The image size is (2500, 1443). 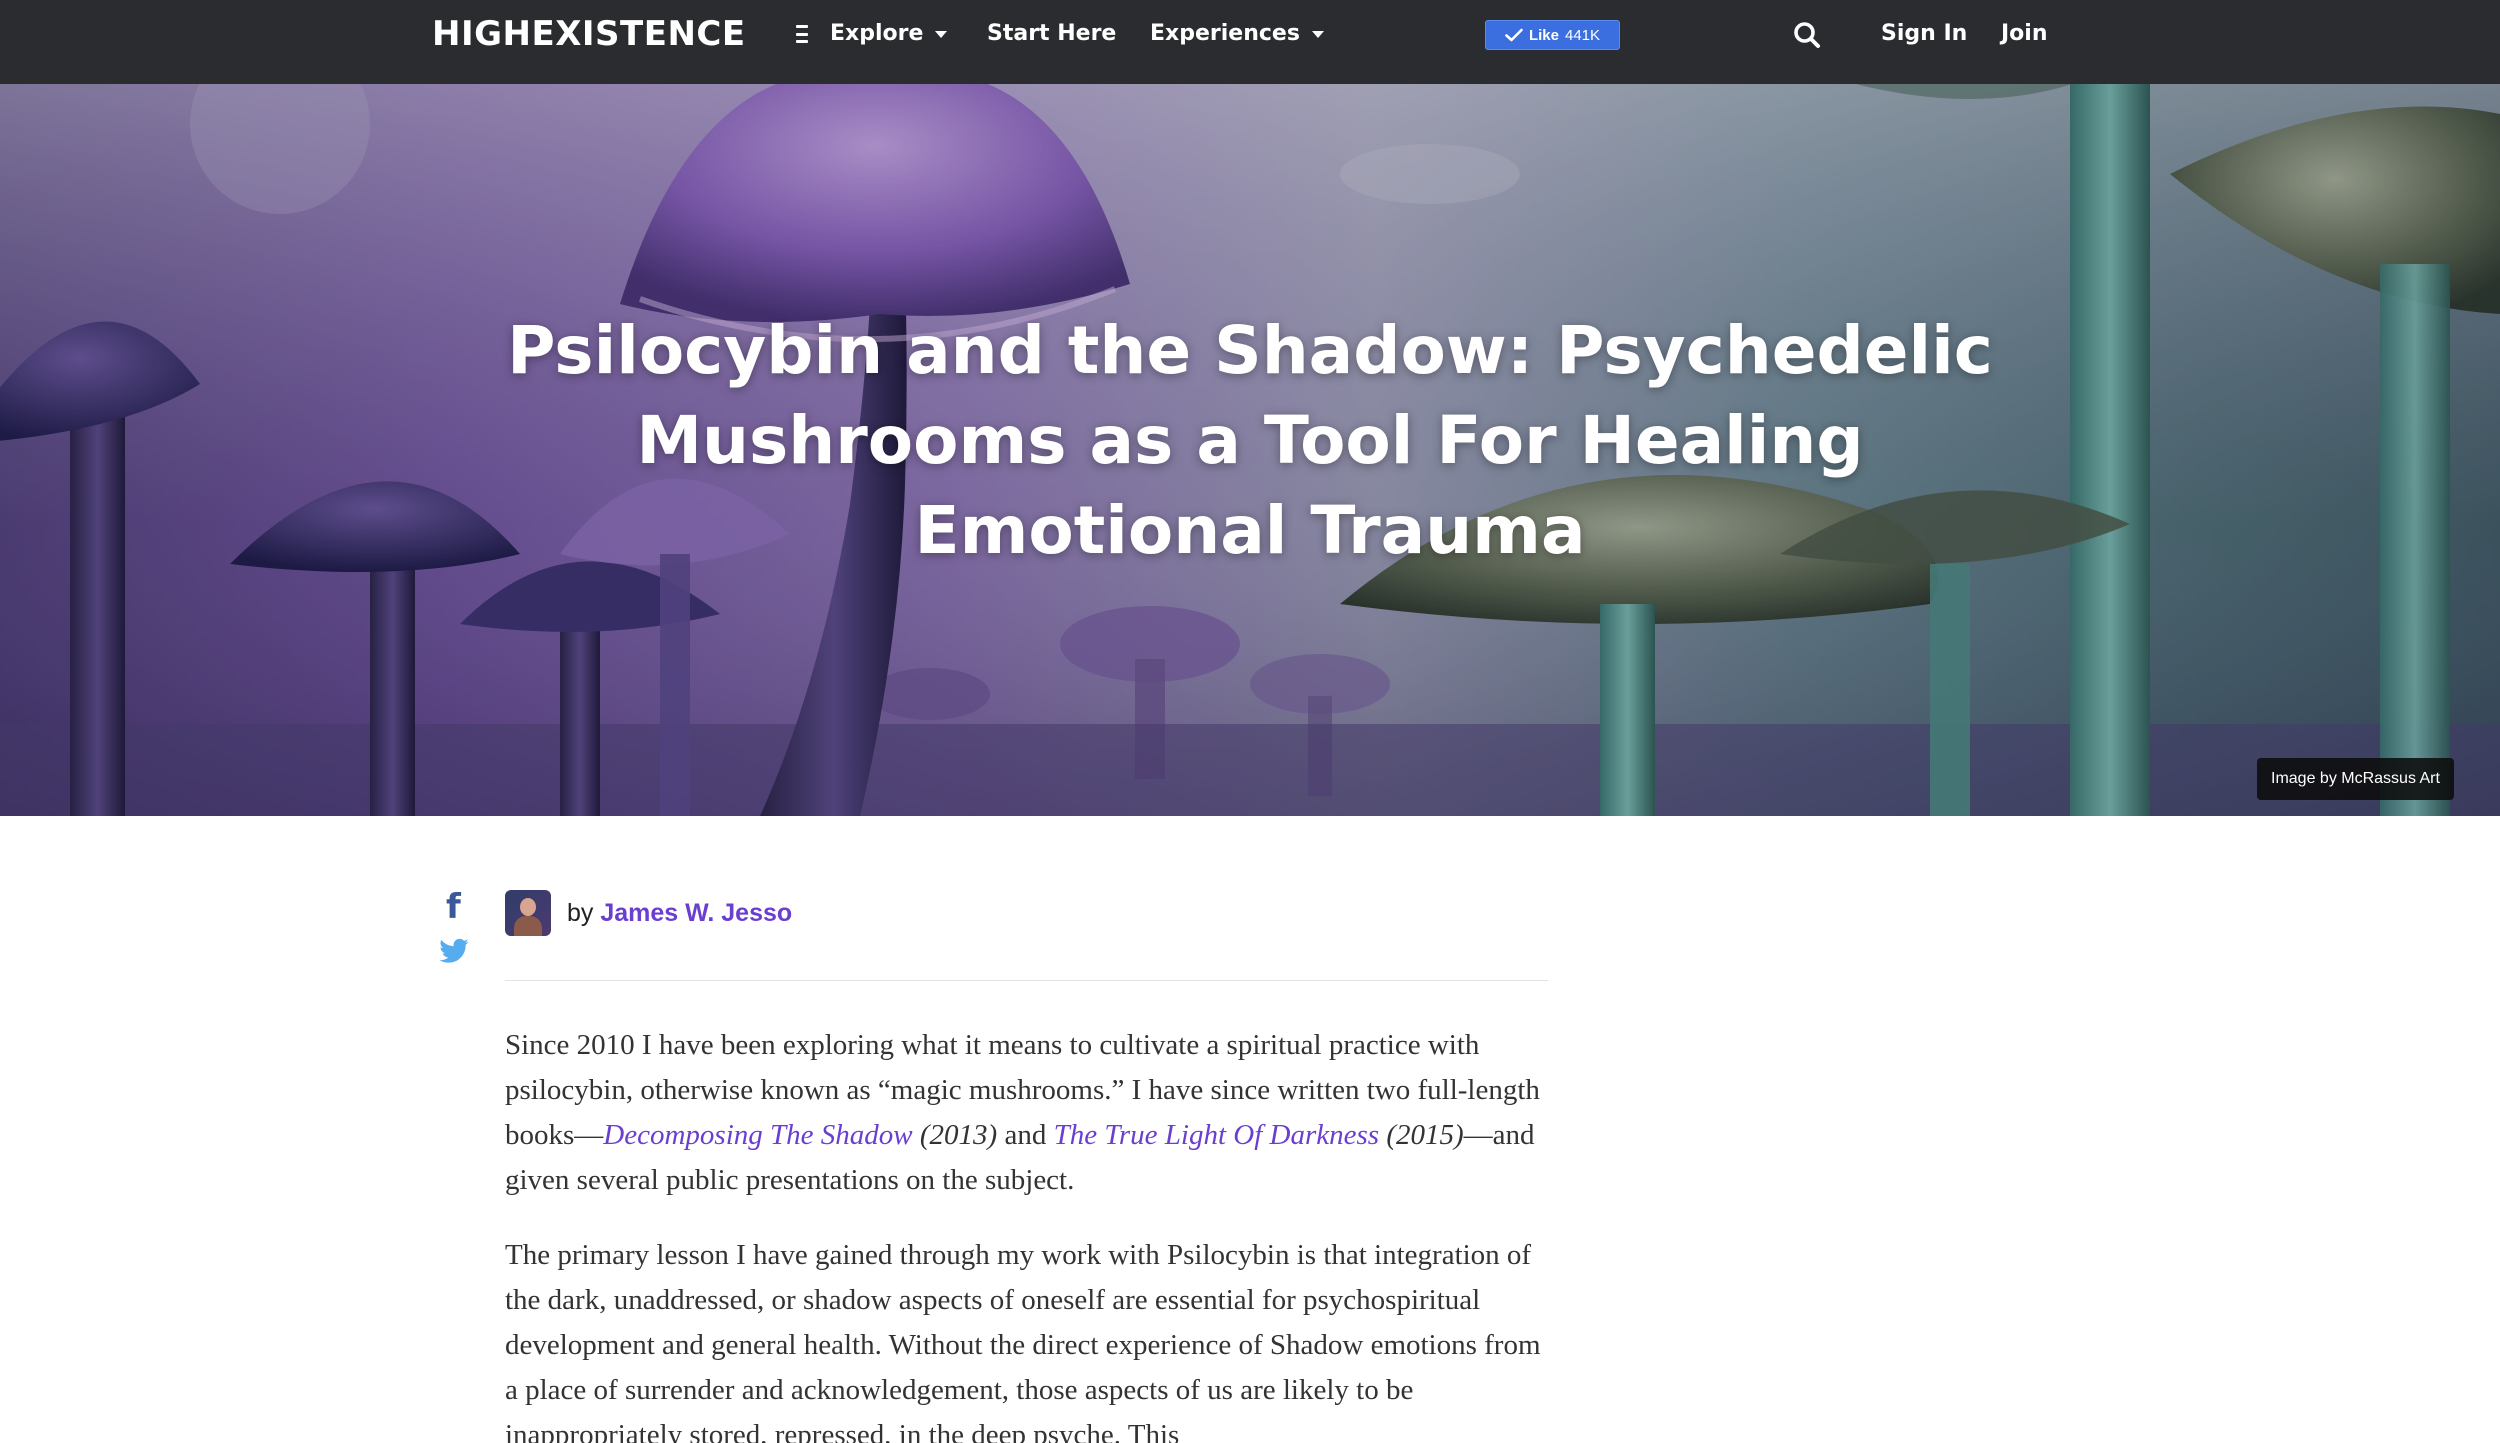 What do you see at coordinates (757, 1135) in the screenshot?
I see `book-link-decomposing-the-shadow: Decomposing The Shadow` at bounding box center [757, 1135].